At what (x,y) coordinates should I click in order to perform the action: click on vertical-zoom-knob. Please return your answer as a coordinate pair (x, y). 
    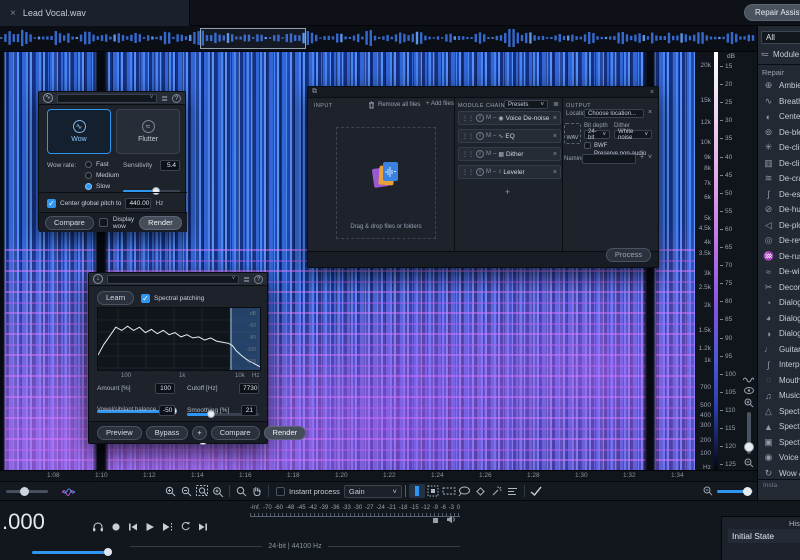
    Looking at the image, I should click on (748, 447).